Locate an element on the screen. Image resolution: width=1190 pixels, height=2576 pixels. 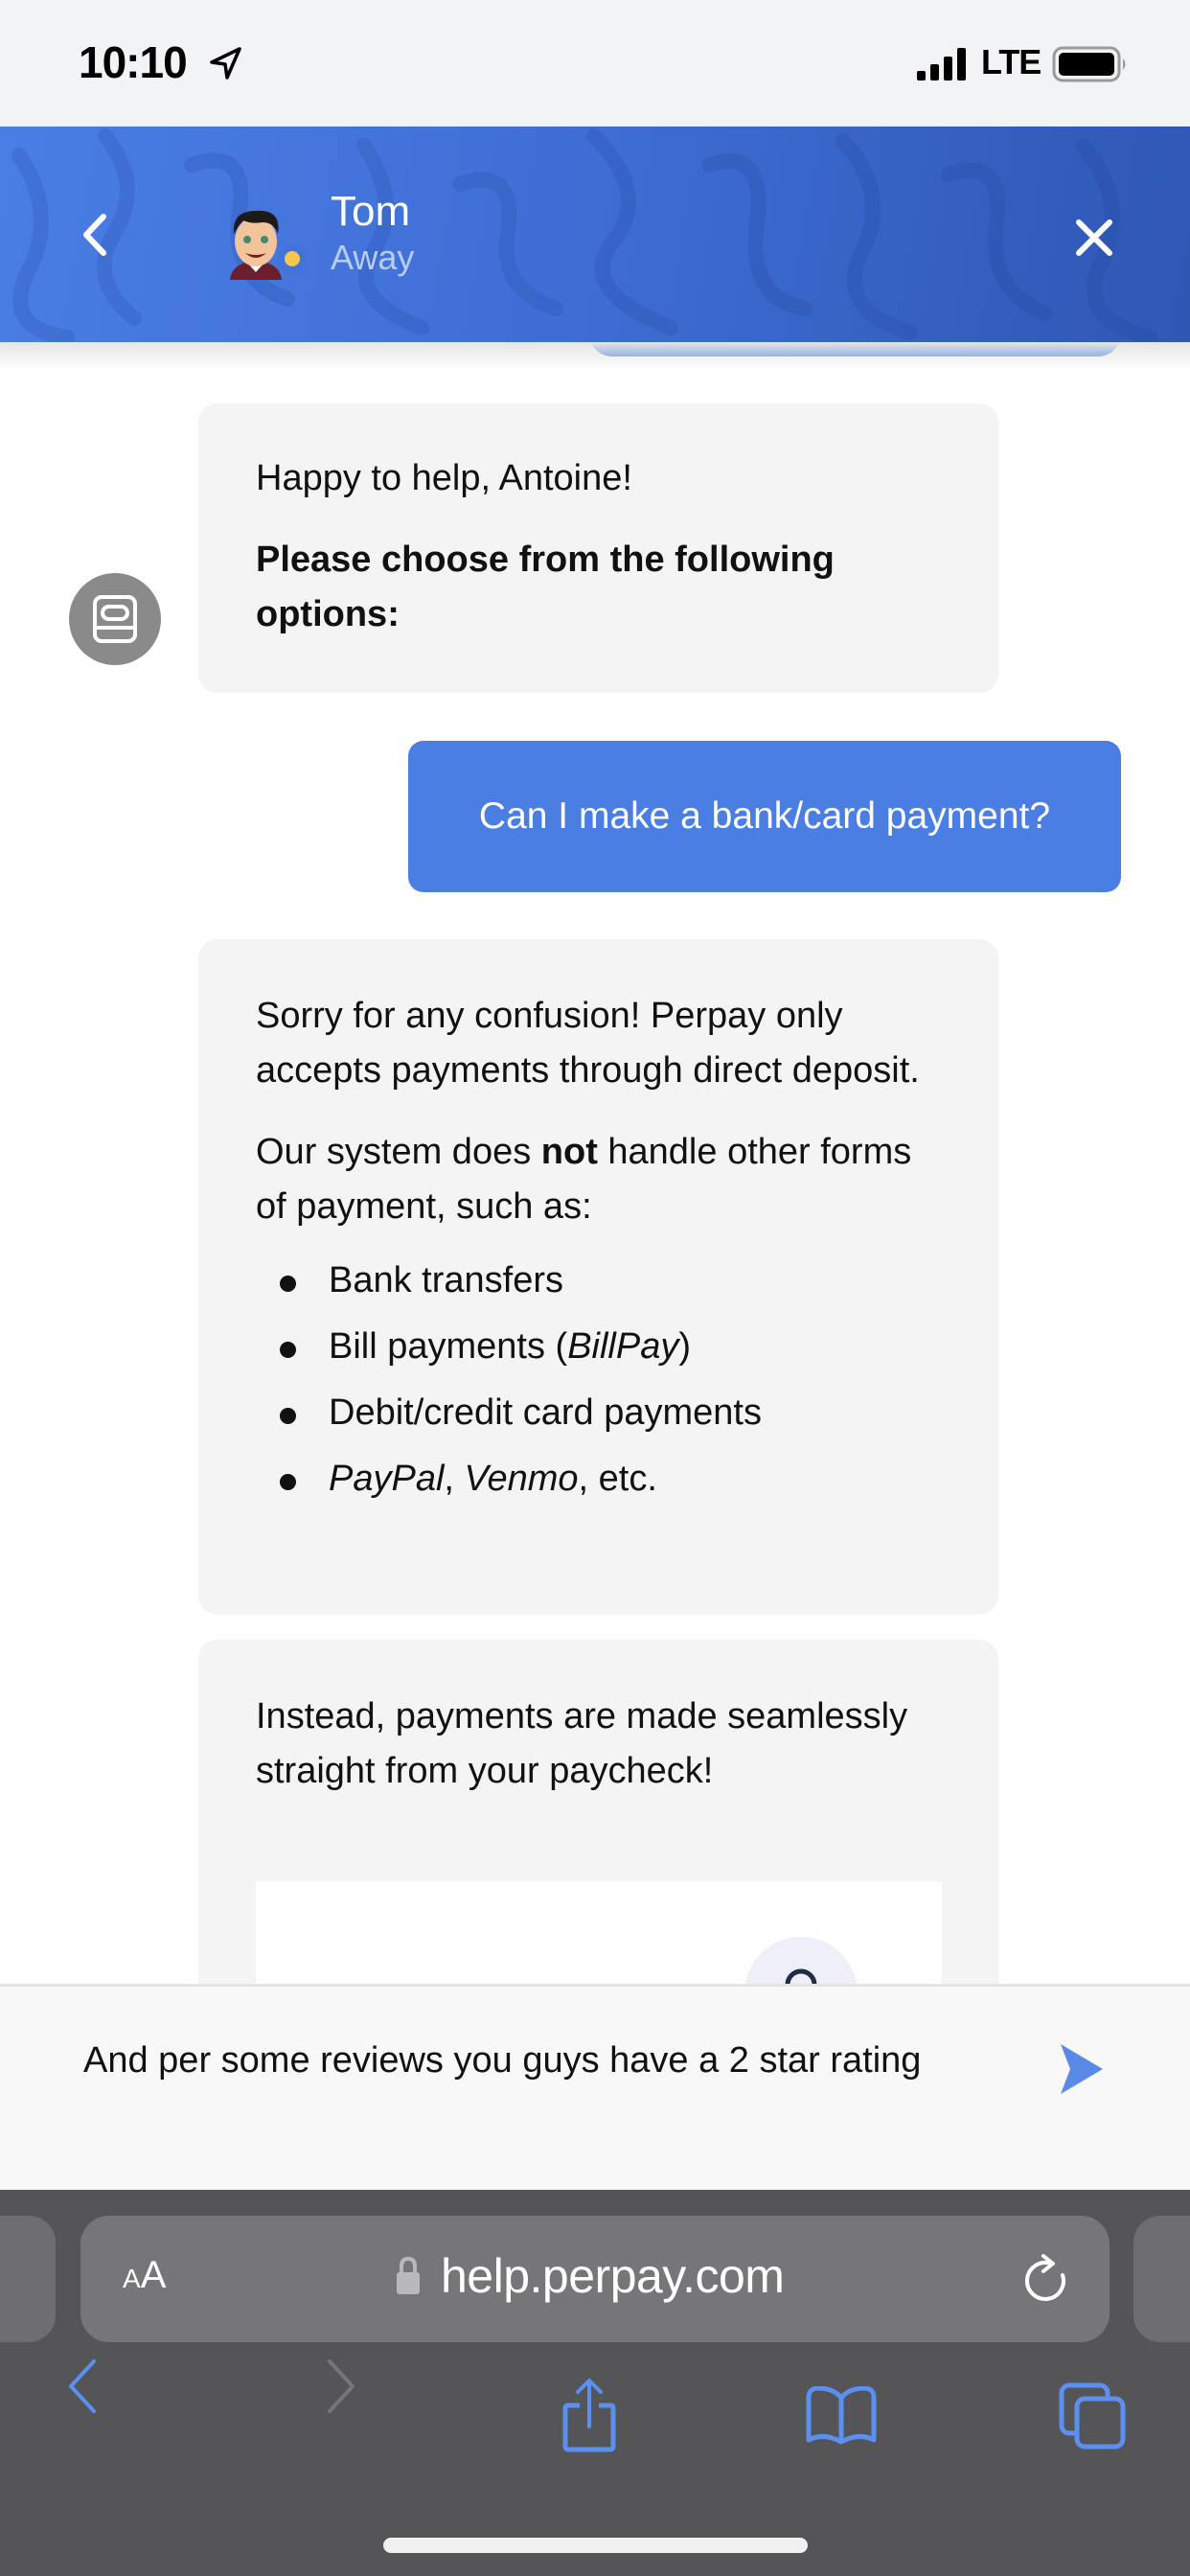
reader-settings-button: AA is located at coordinates (144, 2275).